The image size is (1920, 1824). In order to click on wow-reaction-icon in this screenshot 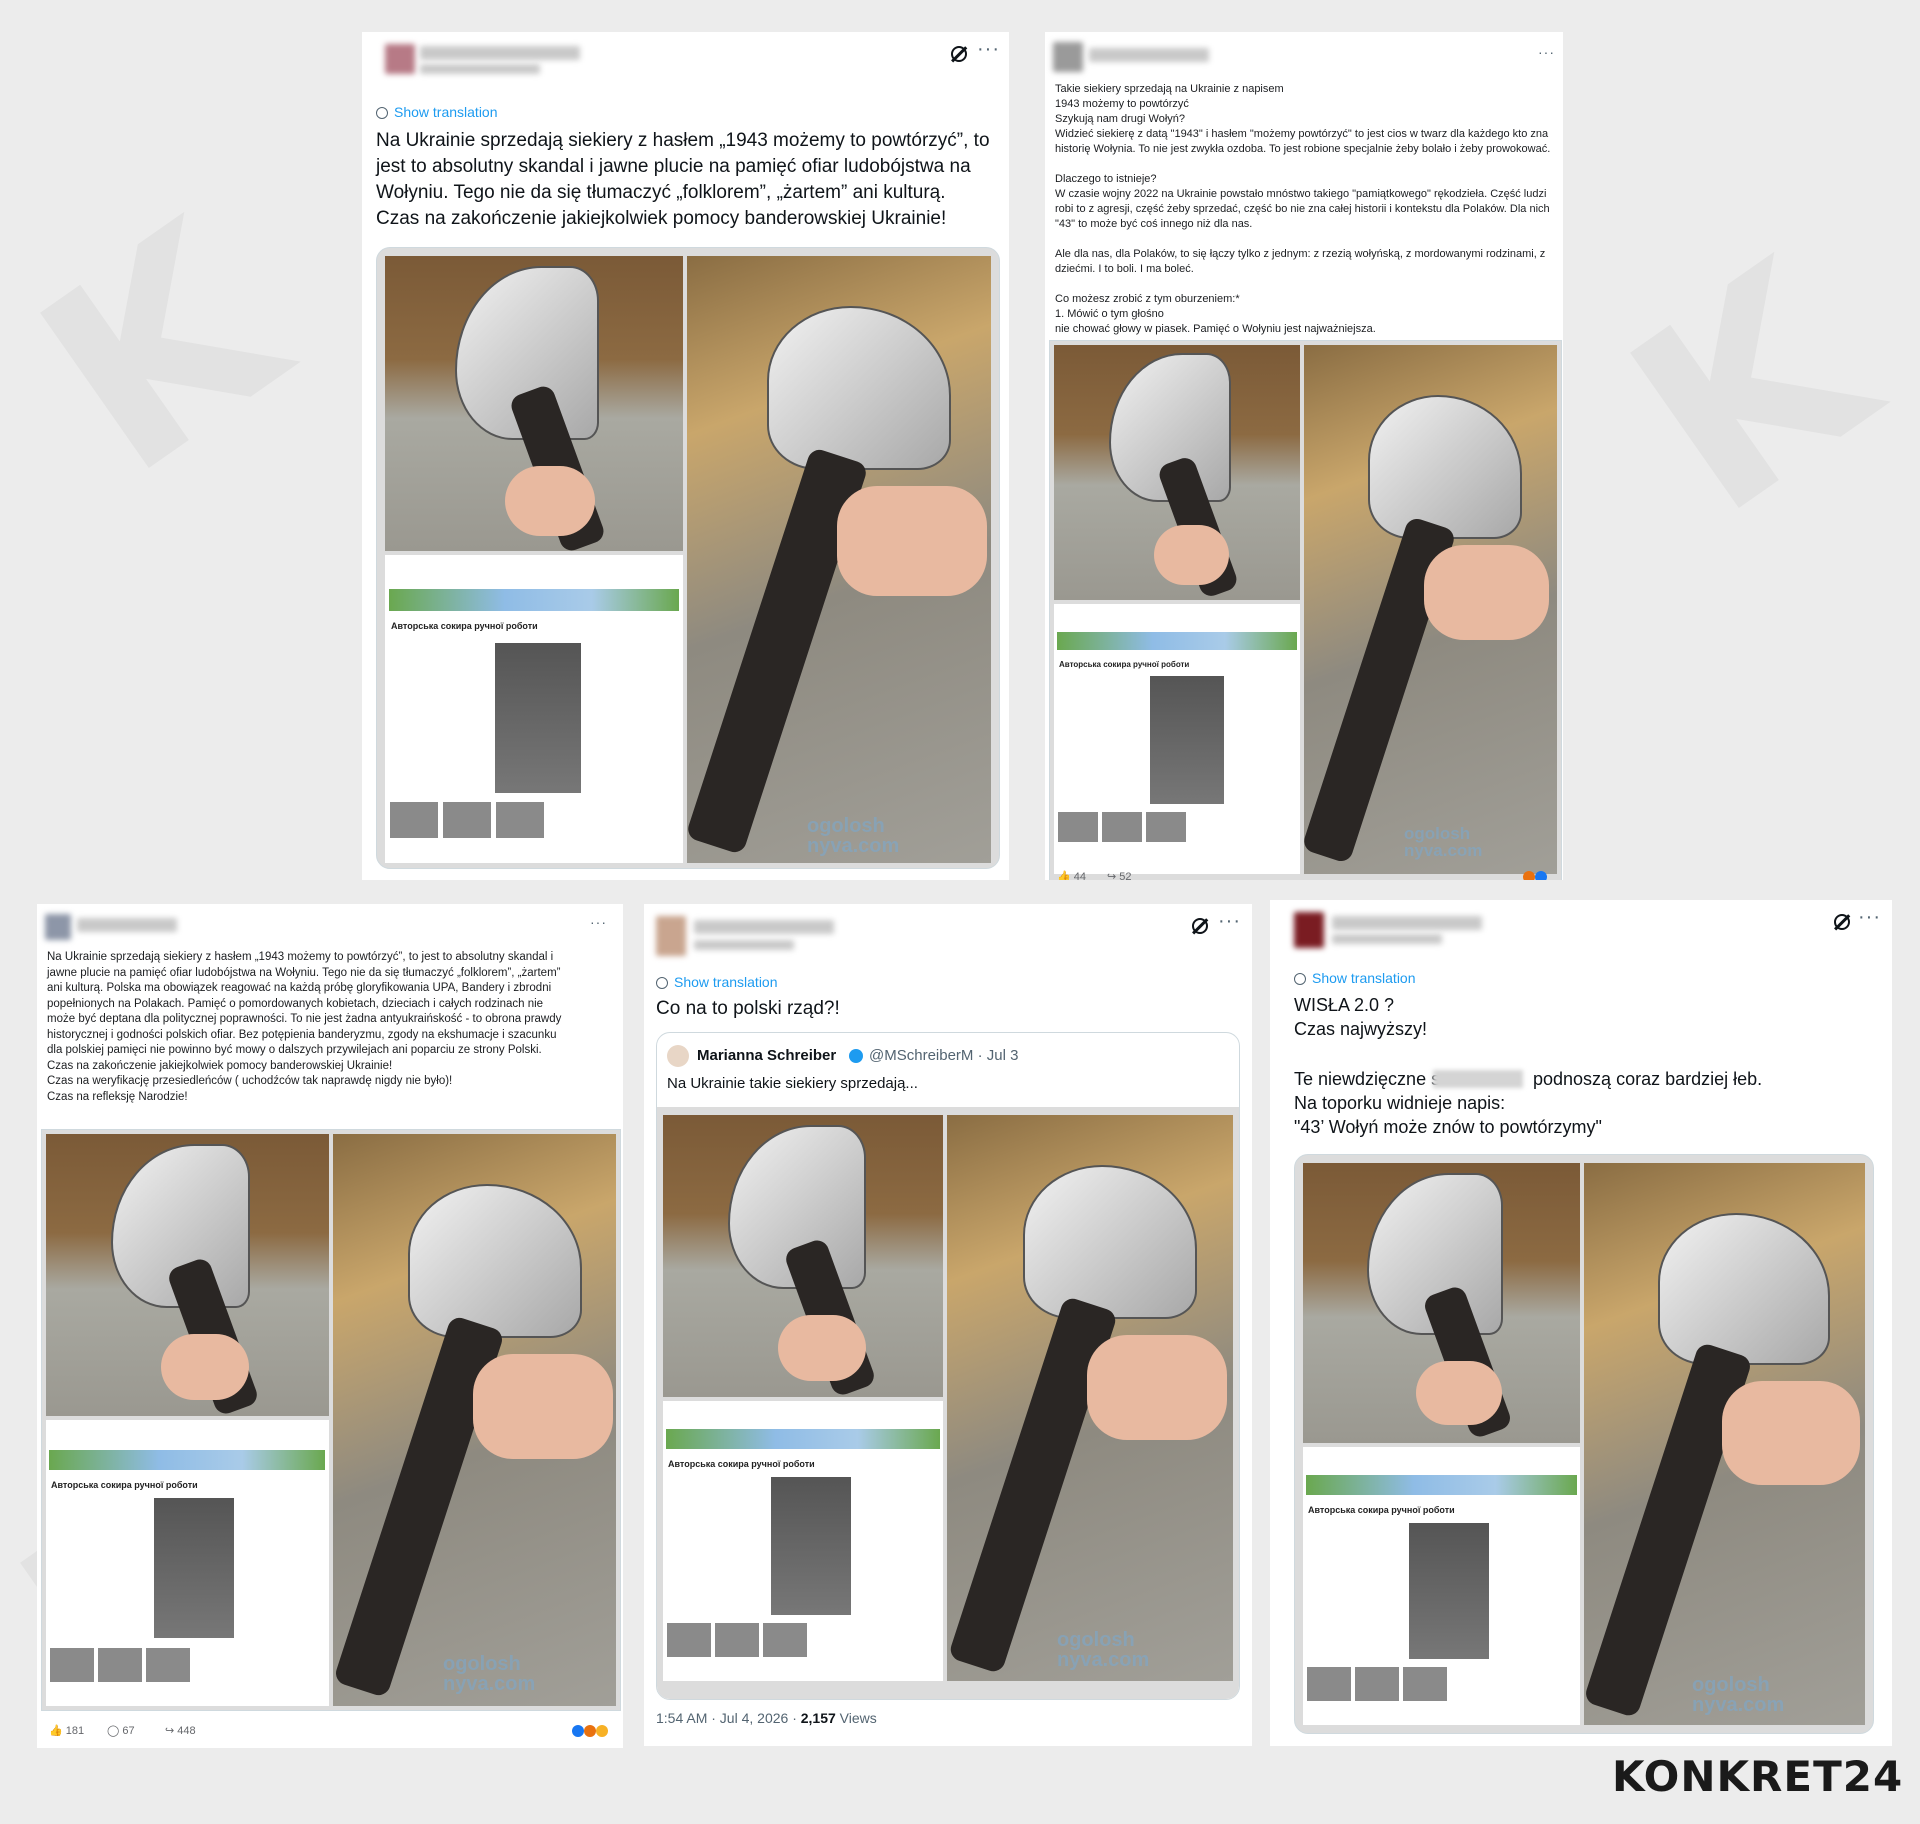, I will do `click(602, 1731)`.